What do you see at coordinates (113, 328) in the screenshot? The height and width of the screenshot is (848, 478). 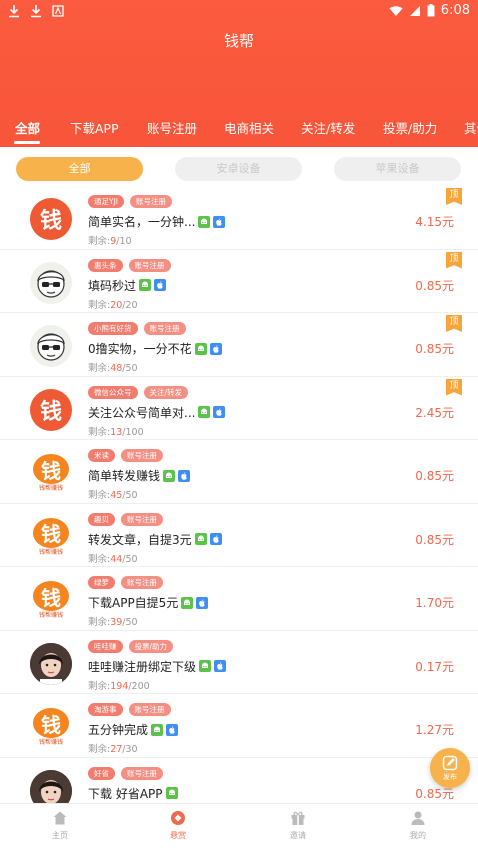 I see `task-tag: 小熊有好货` at bounding box center [113, 328].